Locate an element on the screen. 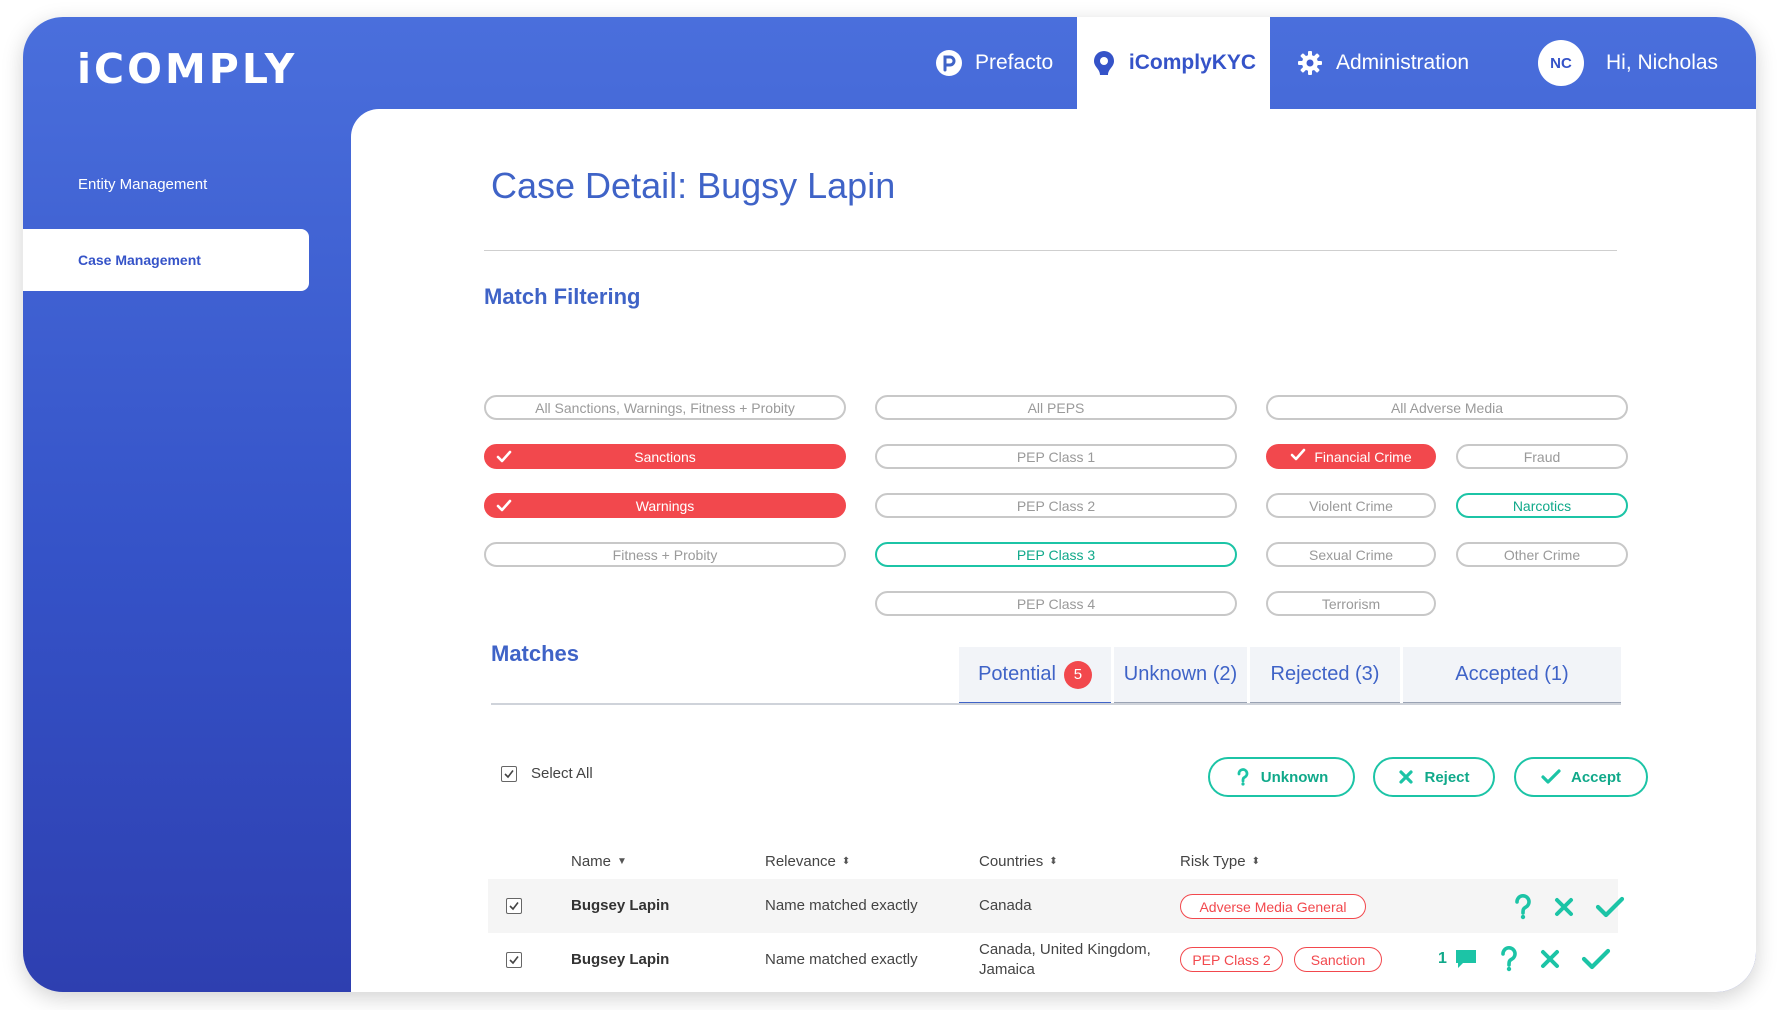 The image size is (1791, 1010). filter-warnings: Warnings is located at coordinates (665, 505).